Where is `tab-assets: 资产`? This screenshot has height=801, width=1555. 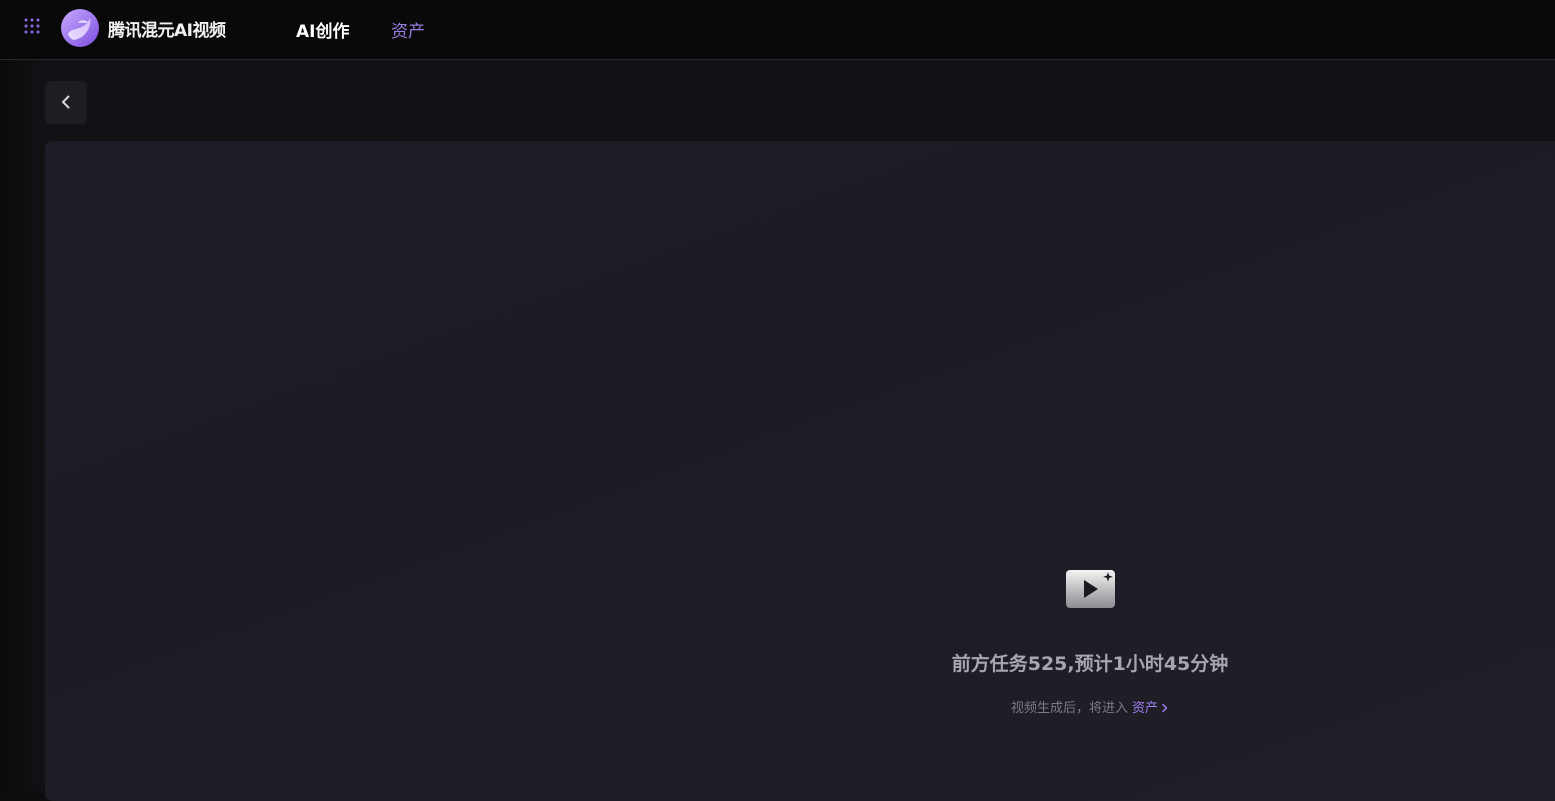 tab-assets: 资产 is located at coordinates (408, 29).